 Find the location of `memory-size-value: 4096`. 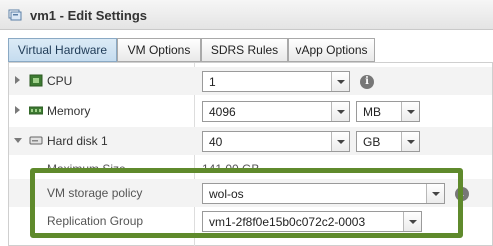

memory-size-value: 4096 is located at coordinates (222, 112).